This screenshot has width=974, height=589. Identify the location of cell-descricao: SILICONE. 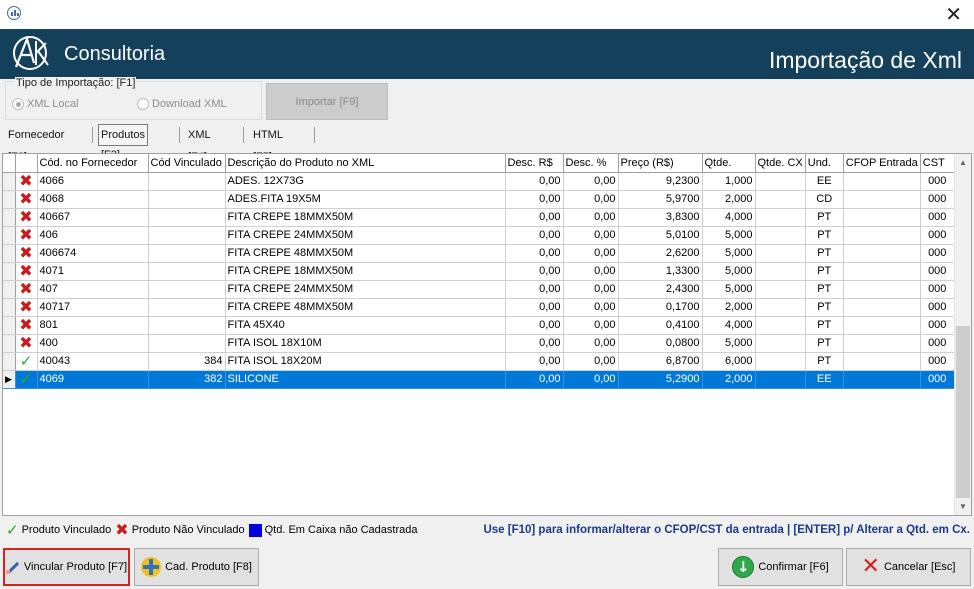
(365, 379).